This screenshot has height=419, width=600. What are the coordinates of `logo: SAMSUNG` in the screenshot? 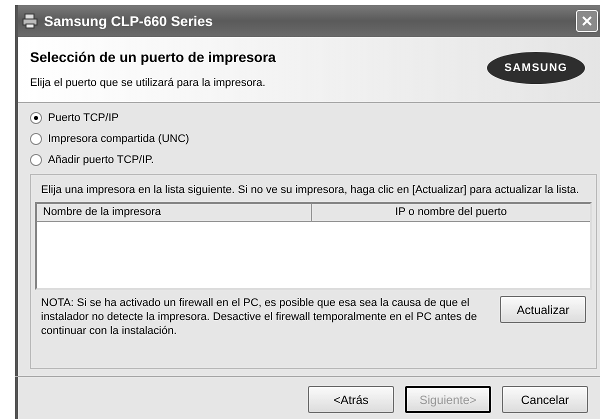 It's located at (536, 68).